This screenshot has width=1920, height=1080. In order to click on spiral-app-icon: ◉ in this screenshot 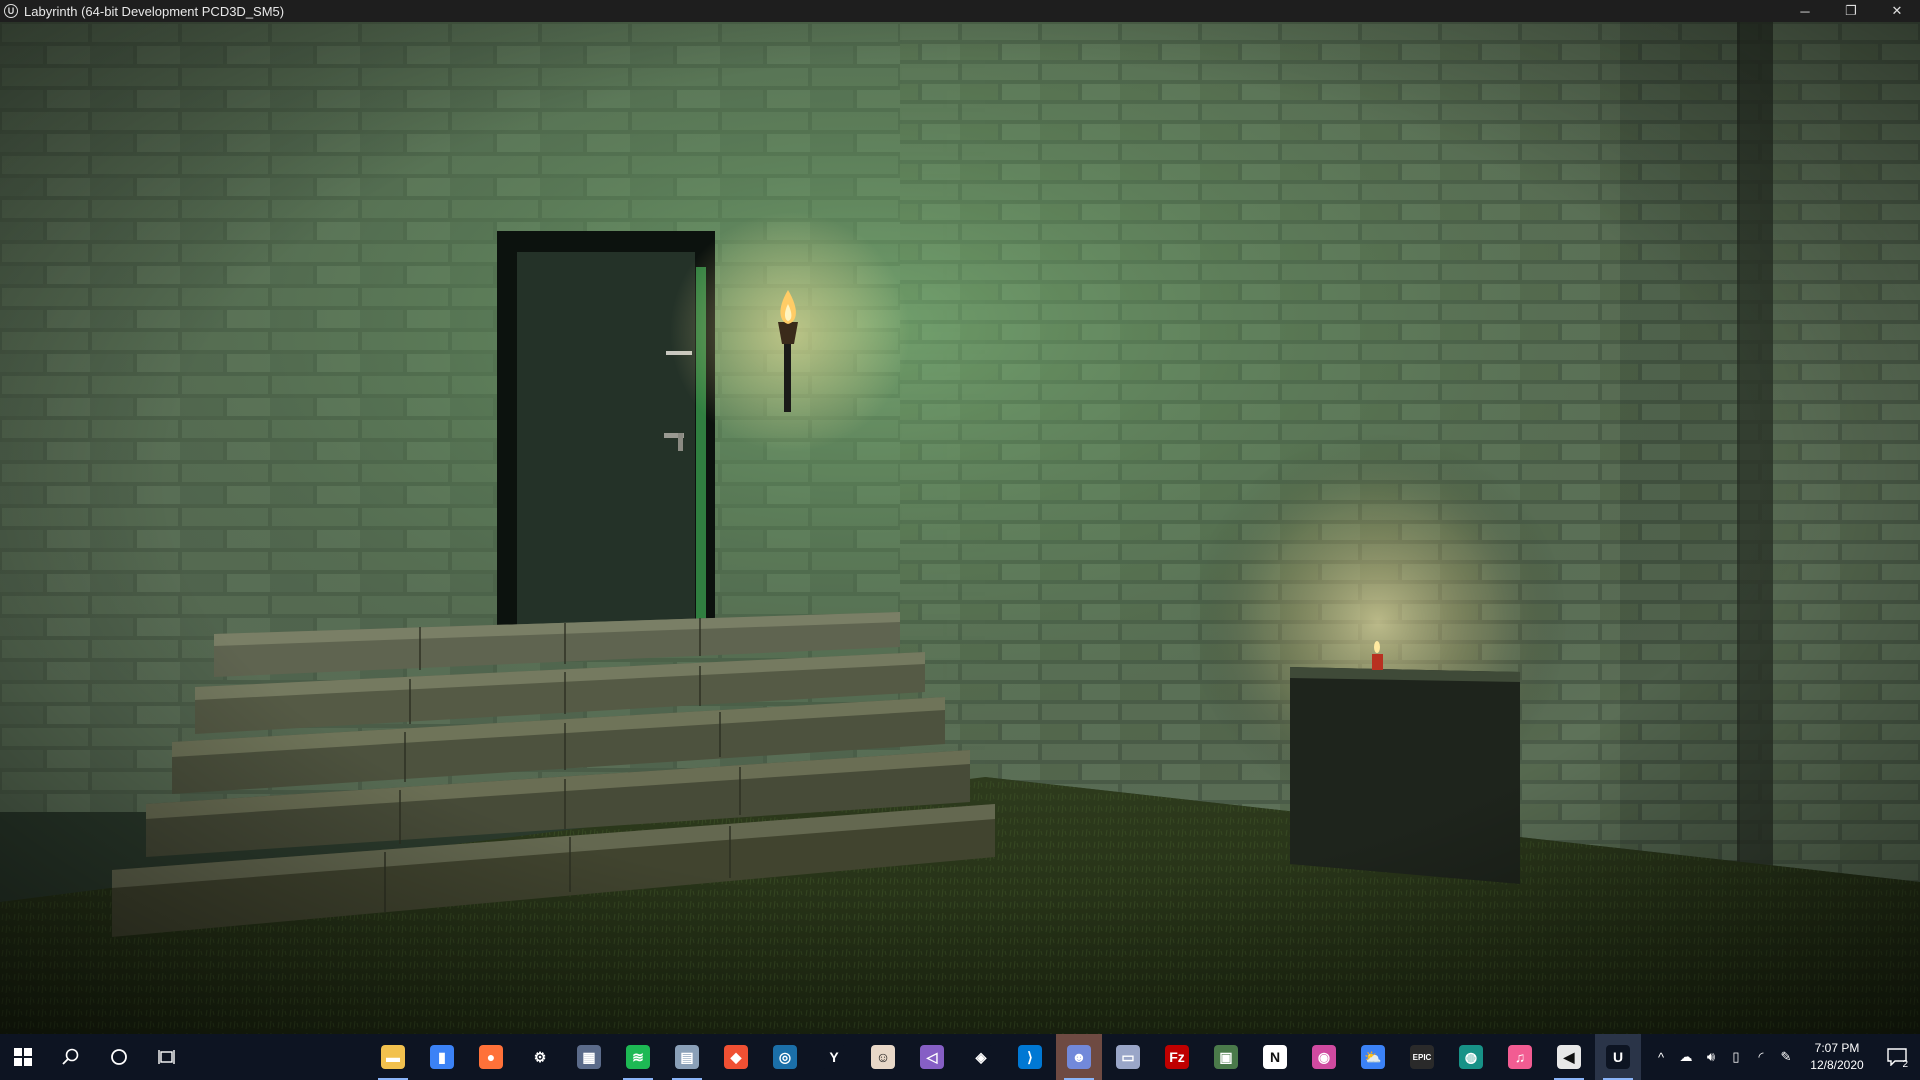, I will do `click(1324, 1057)`.